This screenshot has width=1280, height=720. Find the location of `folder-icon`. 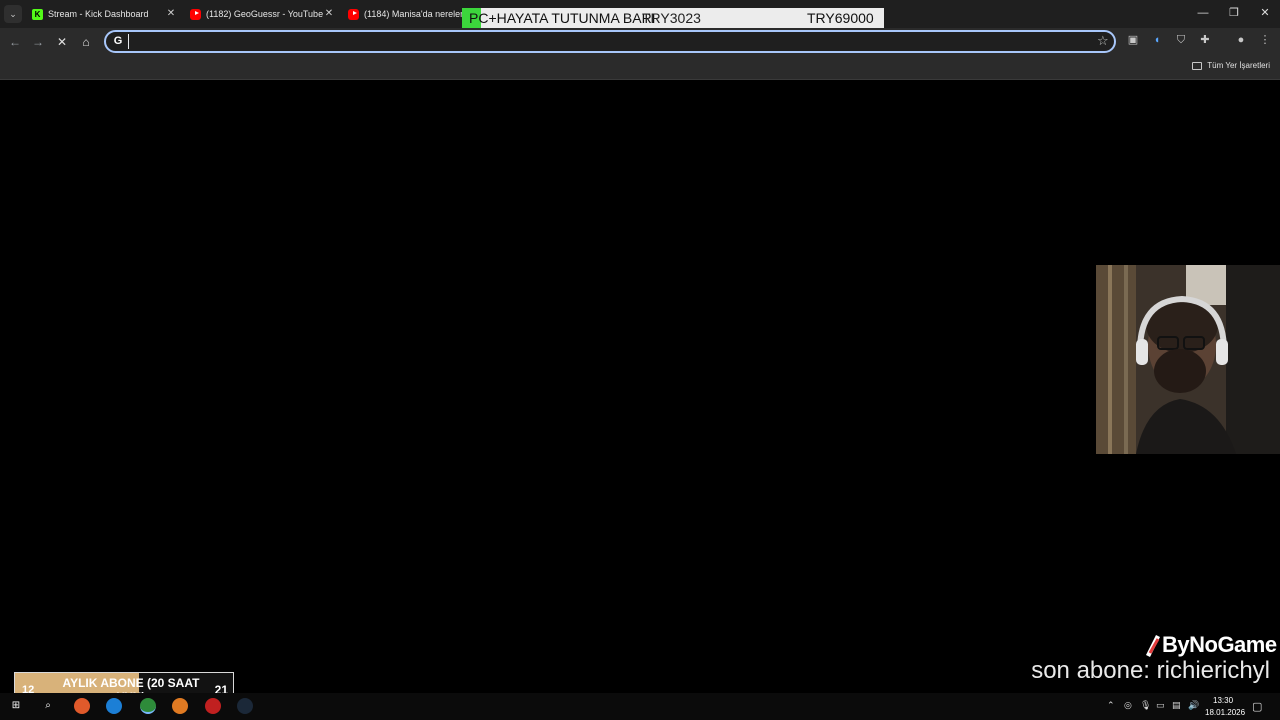

folder-icon is located at coordinates (1197, 65).